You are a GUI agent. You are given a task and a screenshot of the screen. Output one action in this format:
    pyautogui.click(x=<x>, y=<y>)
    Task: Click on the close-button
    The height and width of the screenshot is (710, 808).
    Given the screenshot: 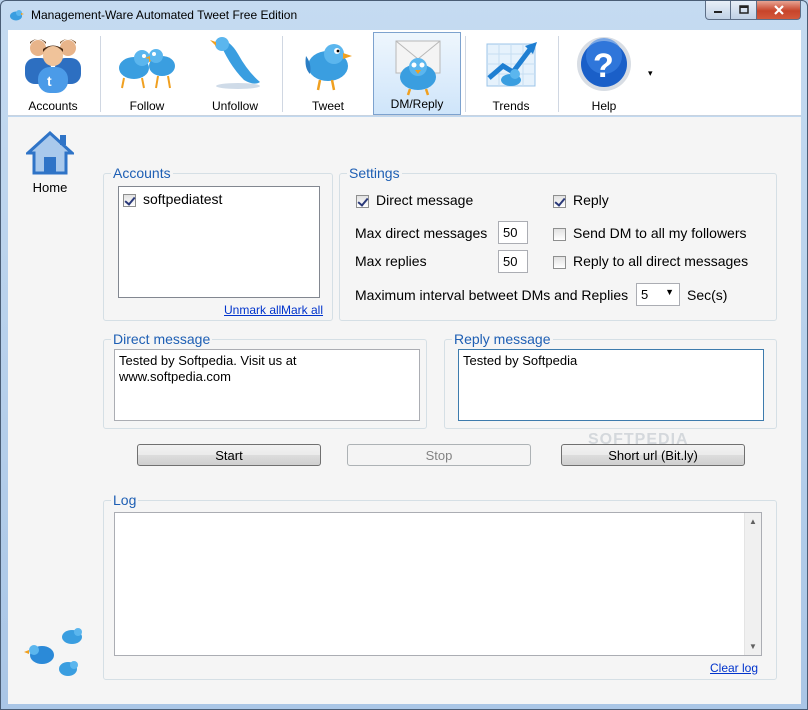 What is the action you would take?
    pyautogui.click(x=779, y=10)
    